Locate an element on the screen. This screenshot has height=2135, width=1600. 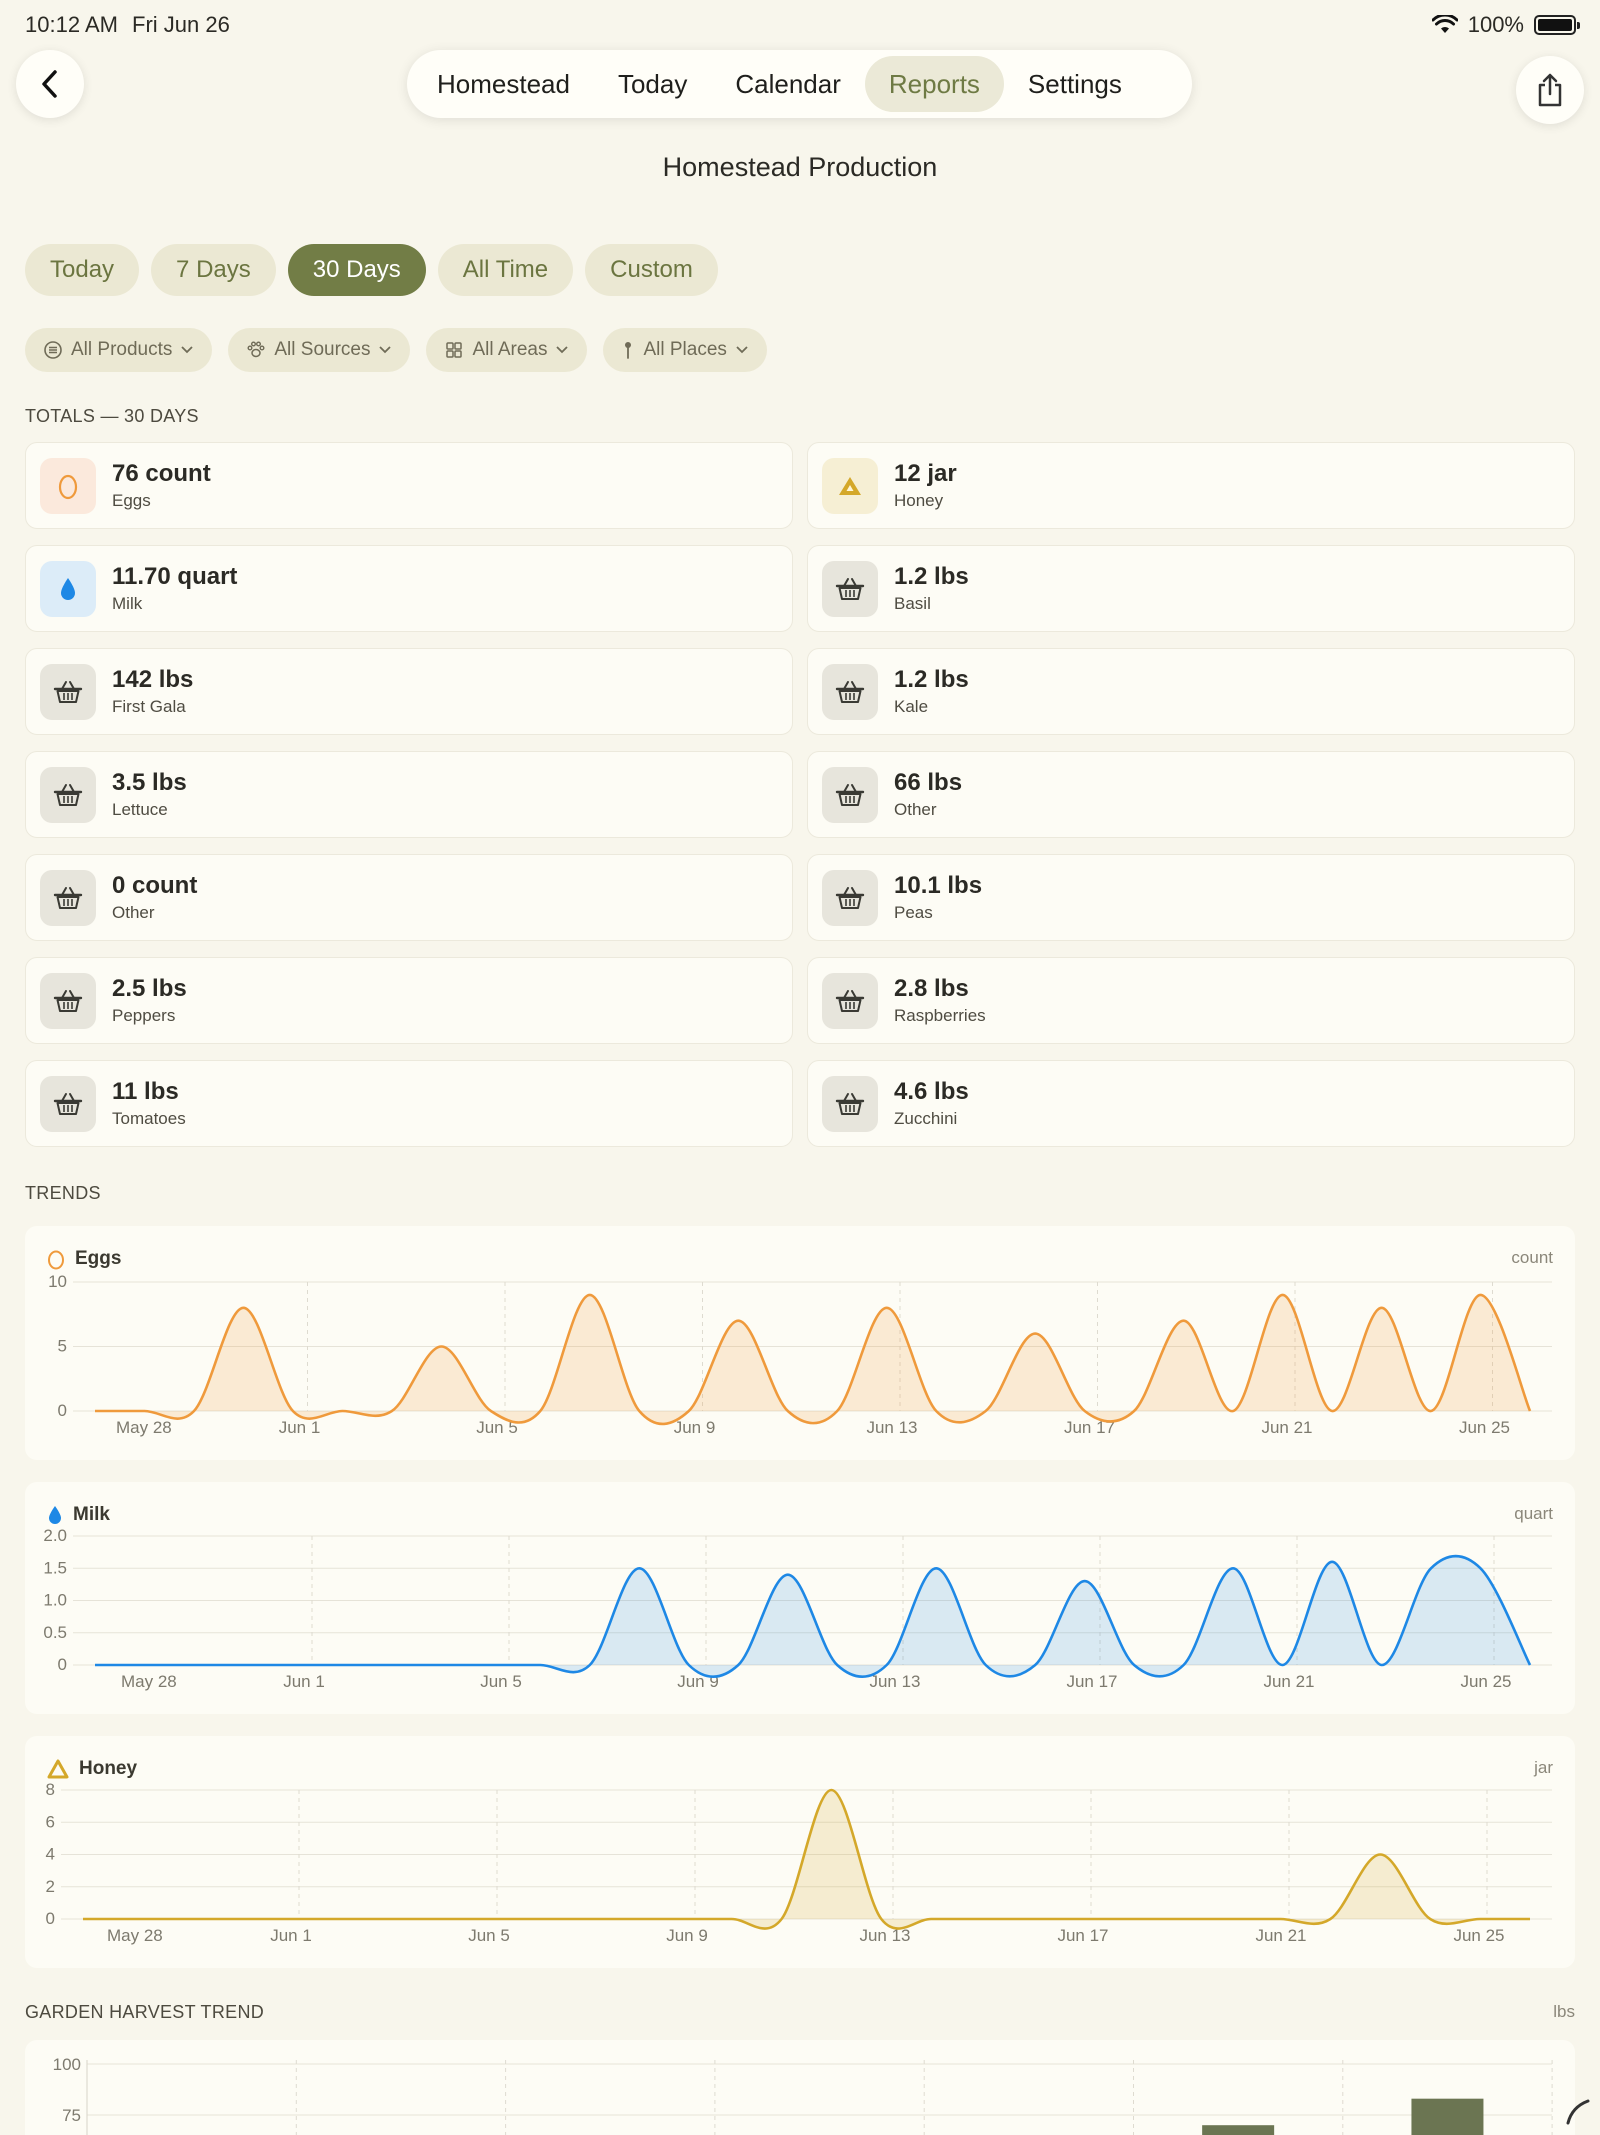
total-card: 10.1 lbs Peas is located at coordinates (1191, 897).